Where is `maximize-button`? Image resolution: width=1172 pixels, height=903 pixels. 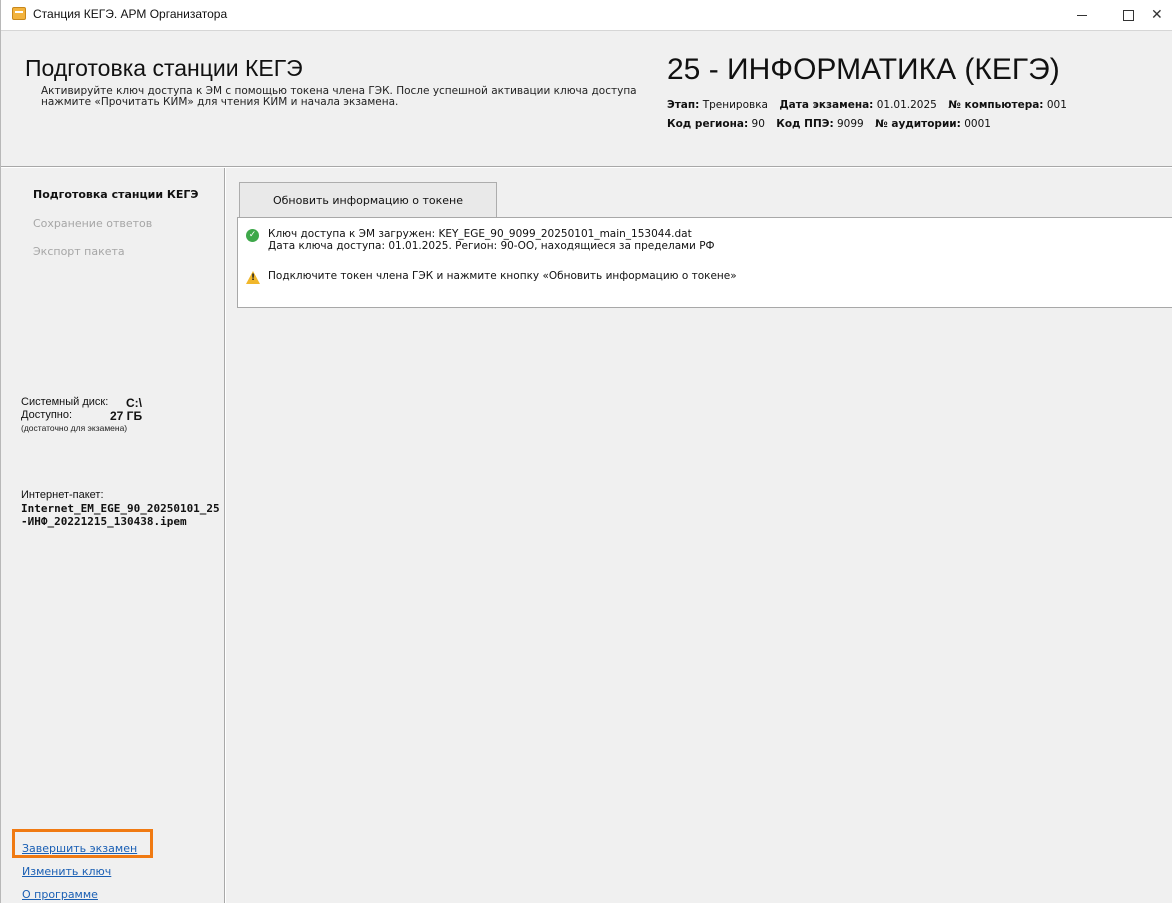
maximize-button is located at coordinates (1128, 15).